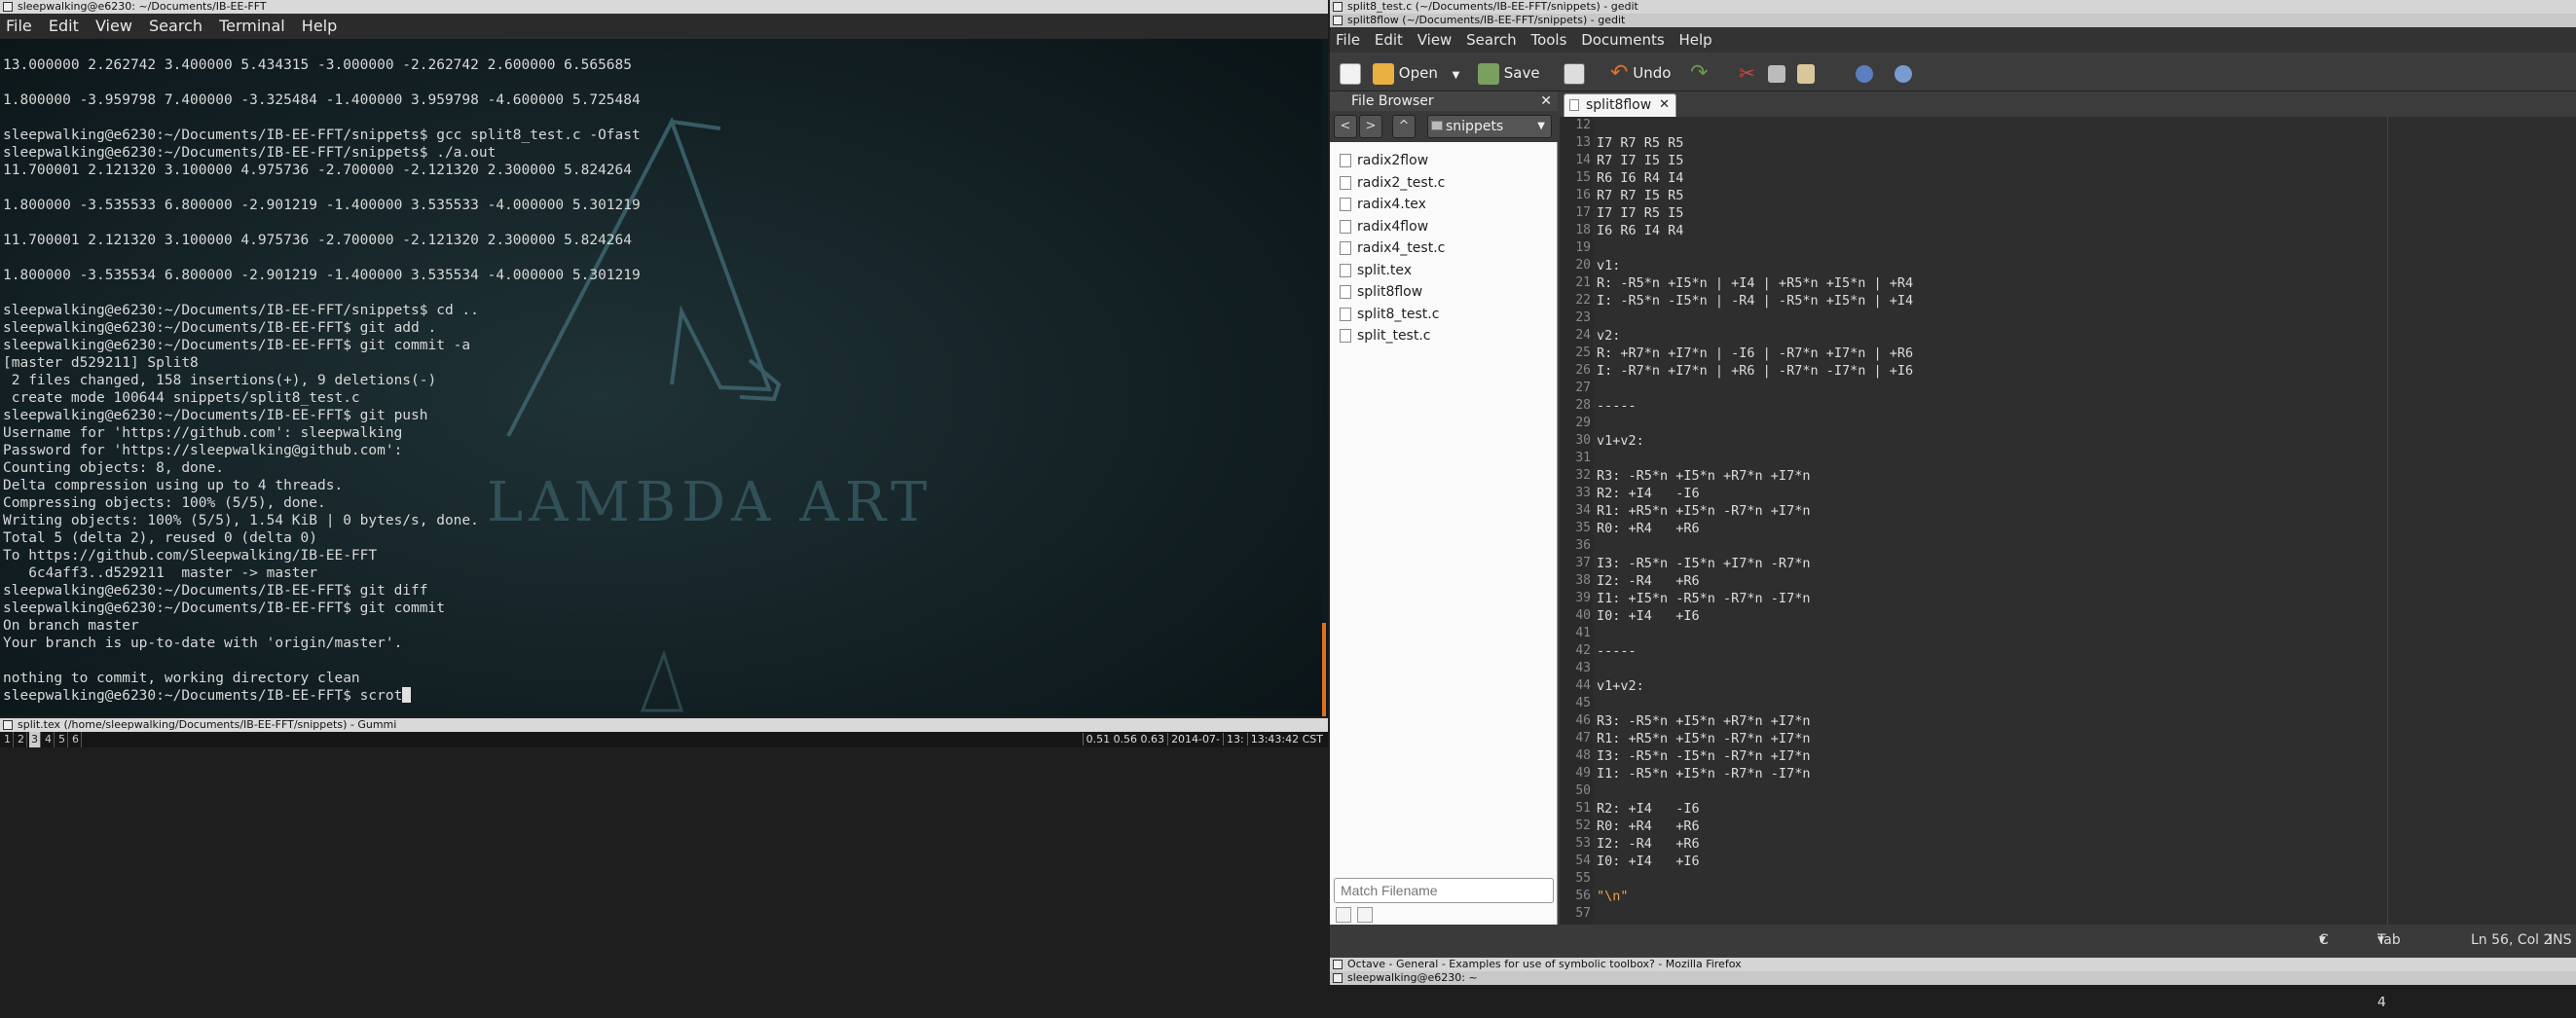  I want to click on terminal-scrollbar, so click(1325, 378).